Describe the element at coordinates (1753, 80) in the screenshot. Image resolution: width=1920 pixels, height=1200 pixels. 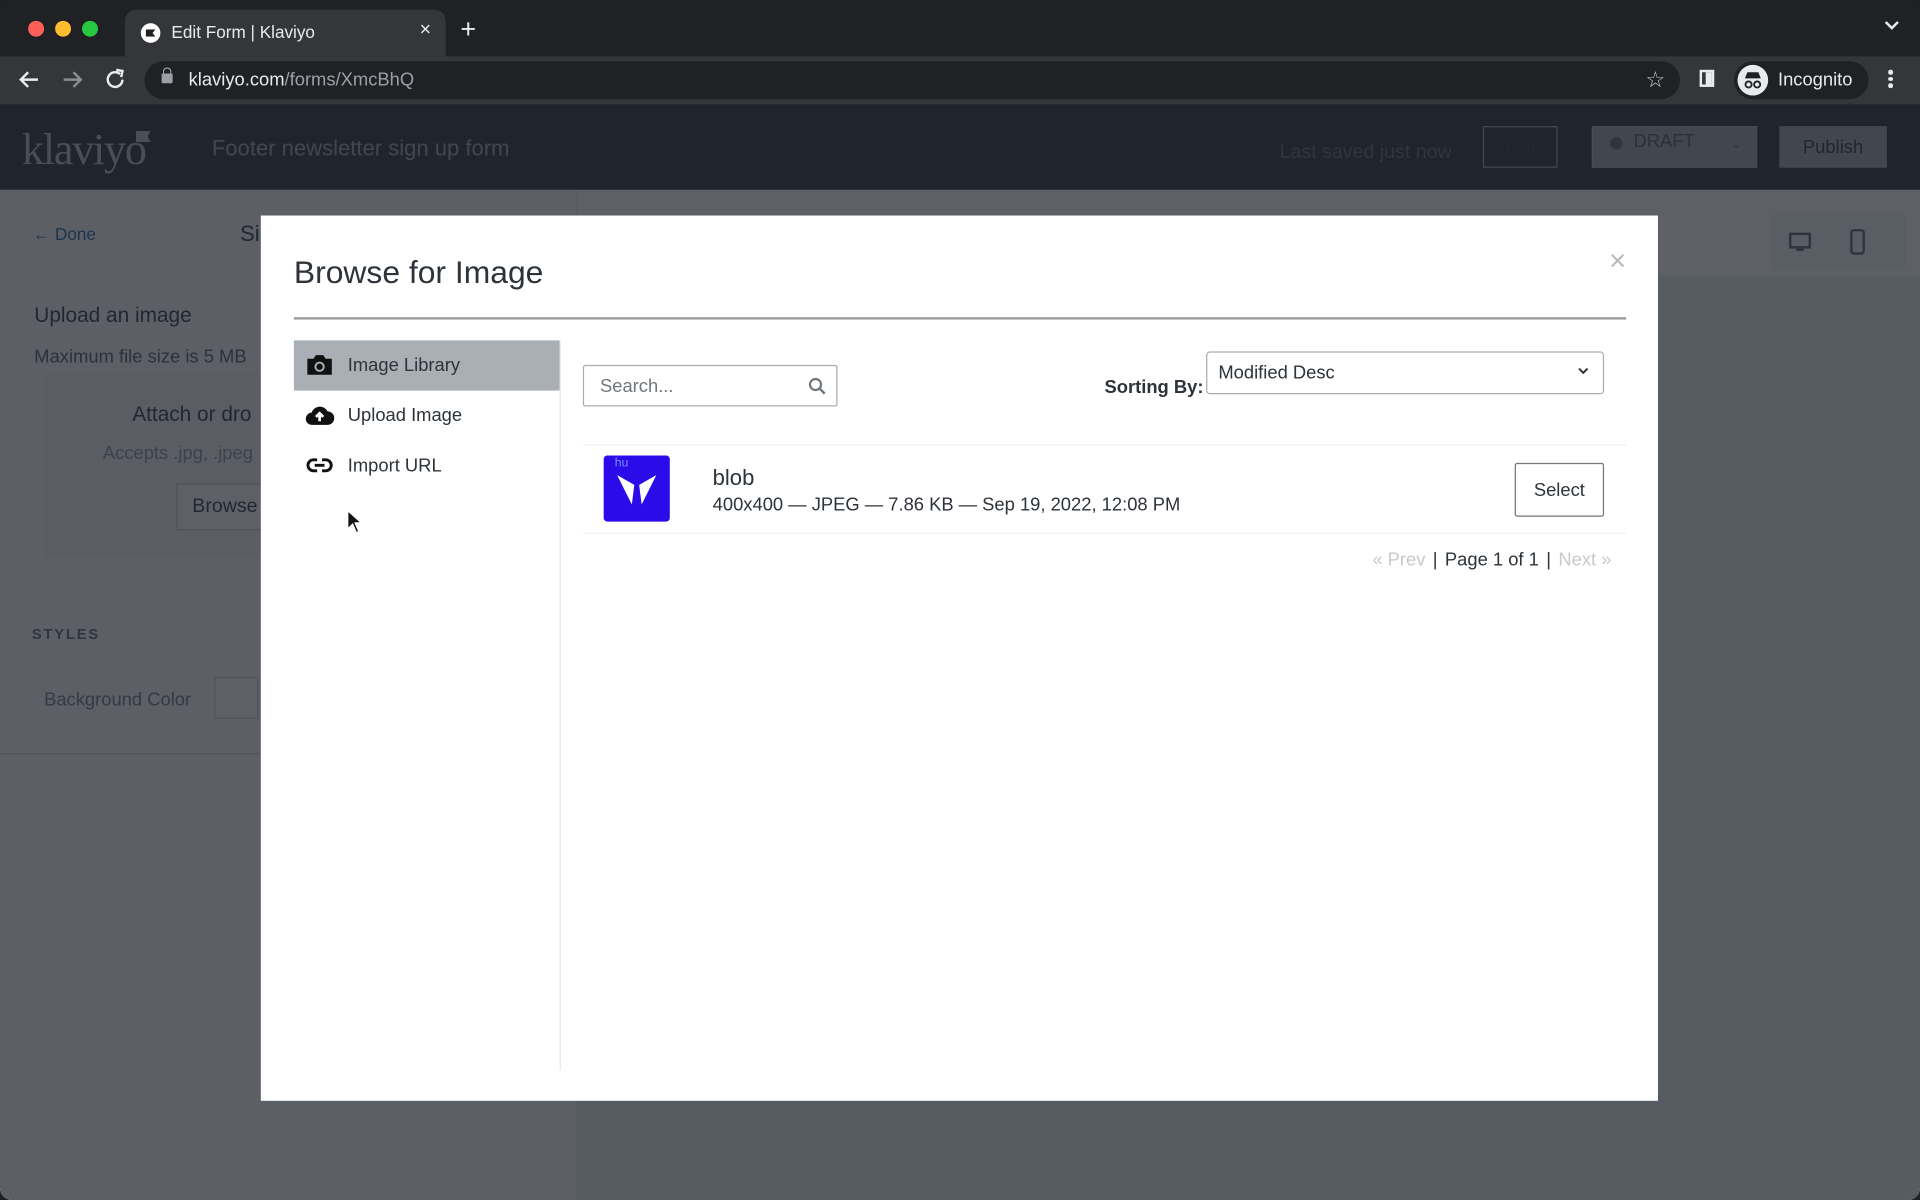
I see `incognito-icon` at that location.